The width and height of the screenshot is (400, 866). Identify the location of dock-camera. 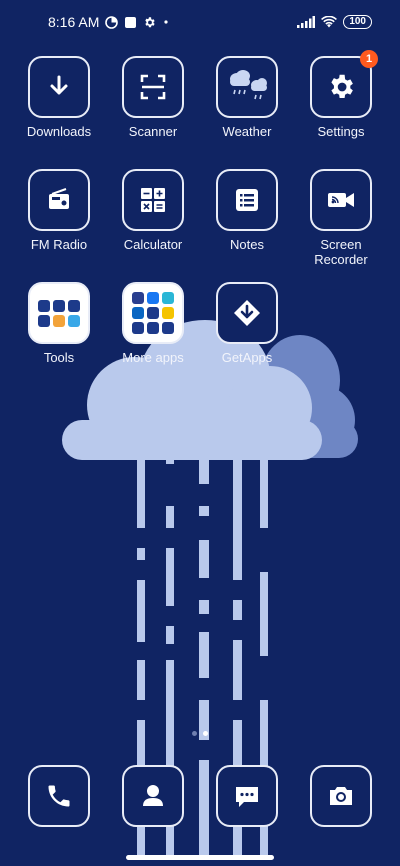
(341, 796).